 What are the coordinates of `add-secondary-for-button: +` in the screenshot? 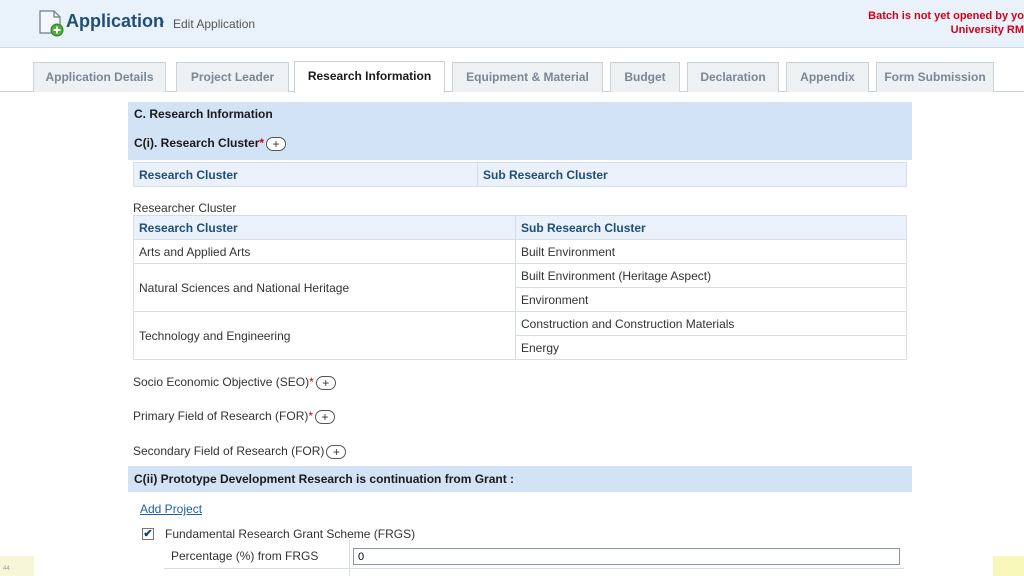 It's located at (336, 451).